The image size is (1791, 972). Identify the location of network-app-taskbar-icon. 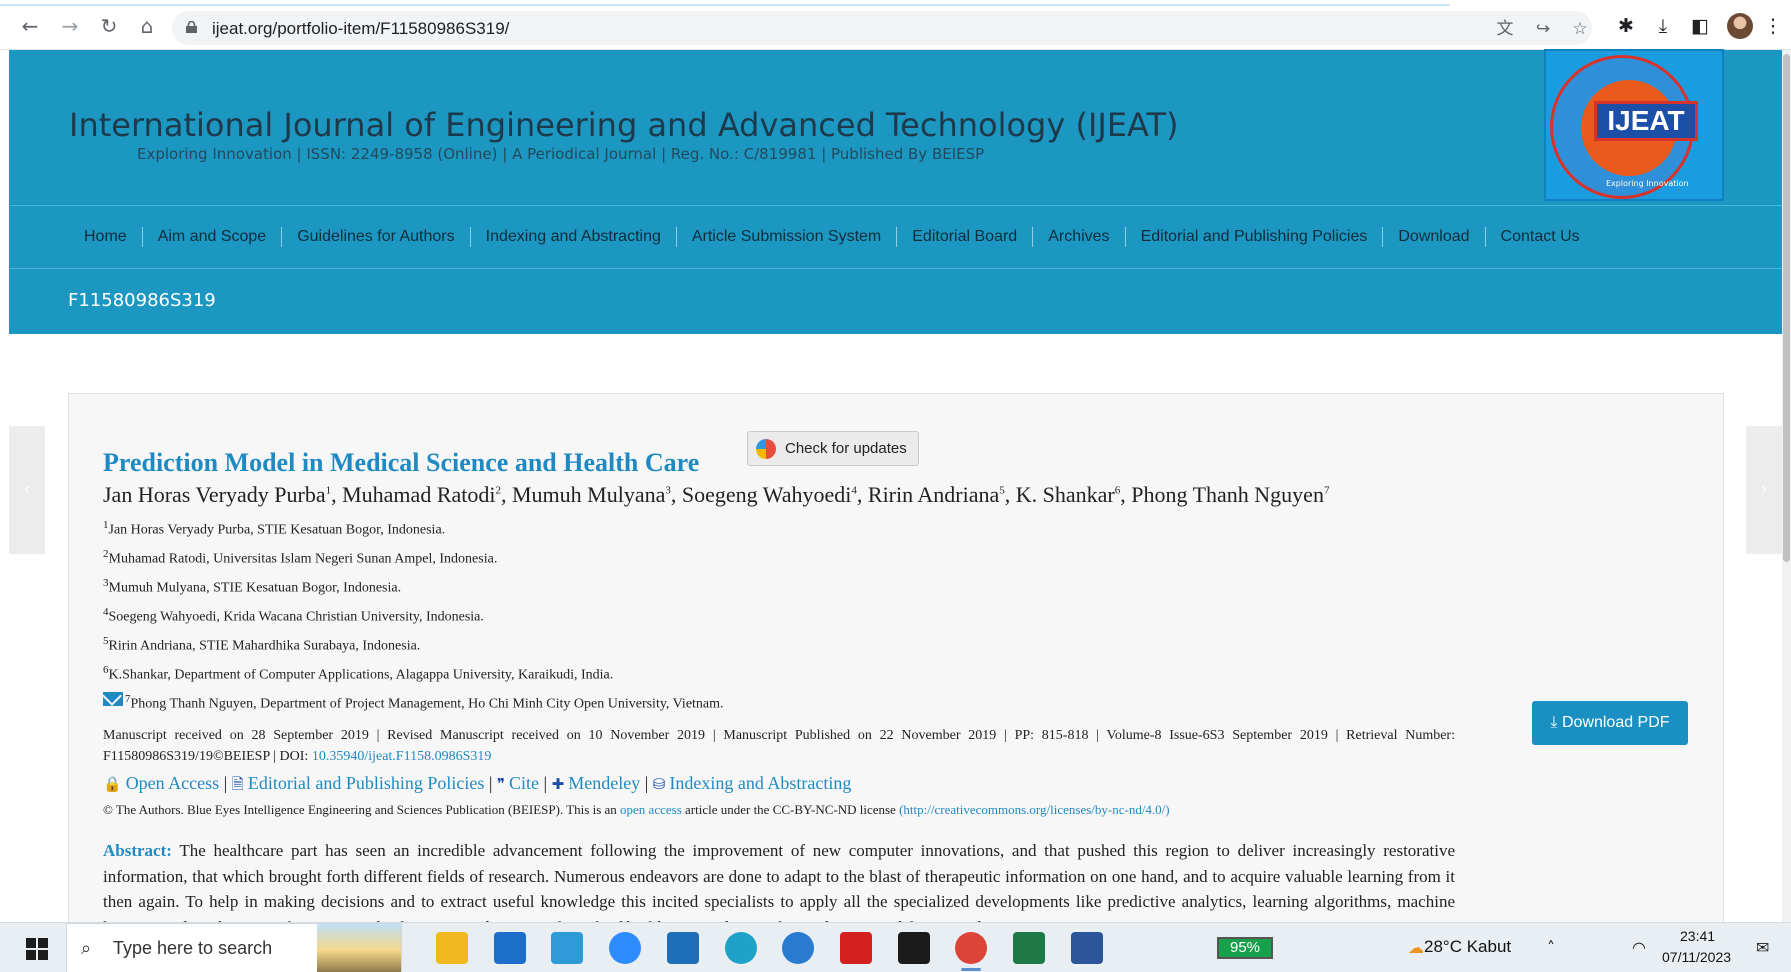
(798, 948).